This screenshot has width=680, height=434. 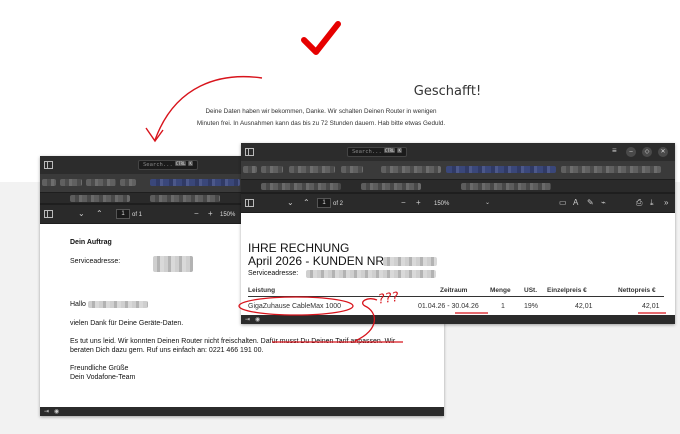 What do you see at coordinates (78, 304) in the screenshot?
I see `letter-greeting: Hallo` at bounding box center [78, 304].